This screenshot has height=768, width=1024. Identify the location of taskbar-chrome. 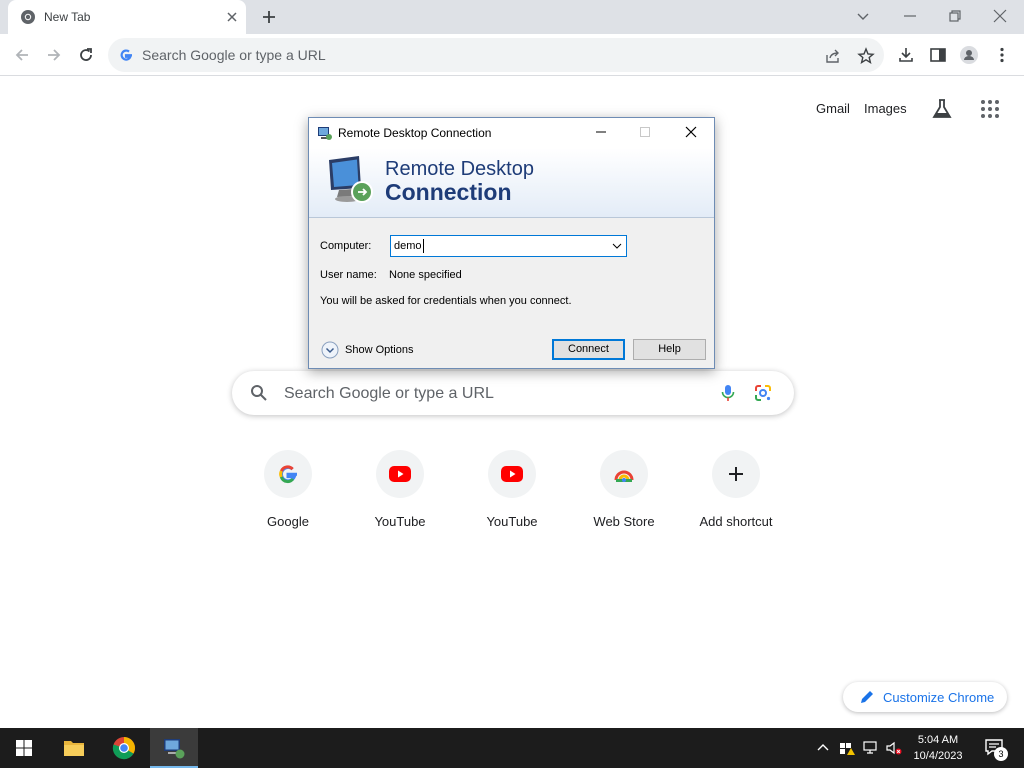
(124, 748).